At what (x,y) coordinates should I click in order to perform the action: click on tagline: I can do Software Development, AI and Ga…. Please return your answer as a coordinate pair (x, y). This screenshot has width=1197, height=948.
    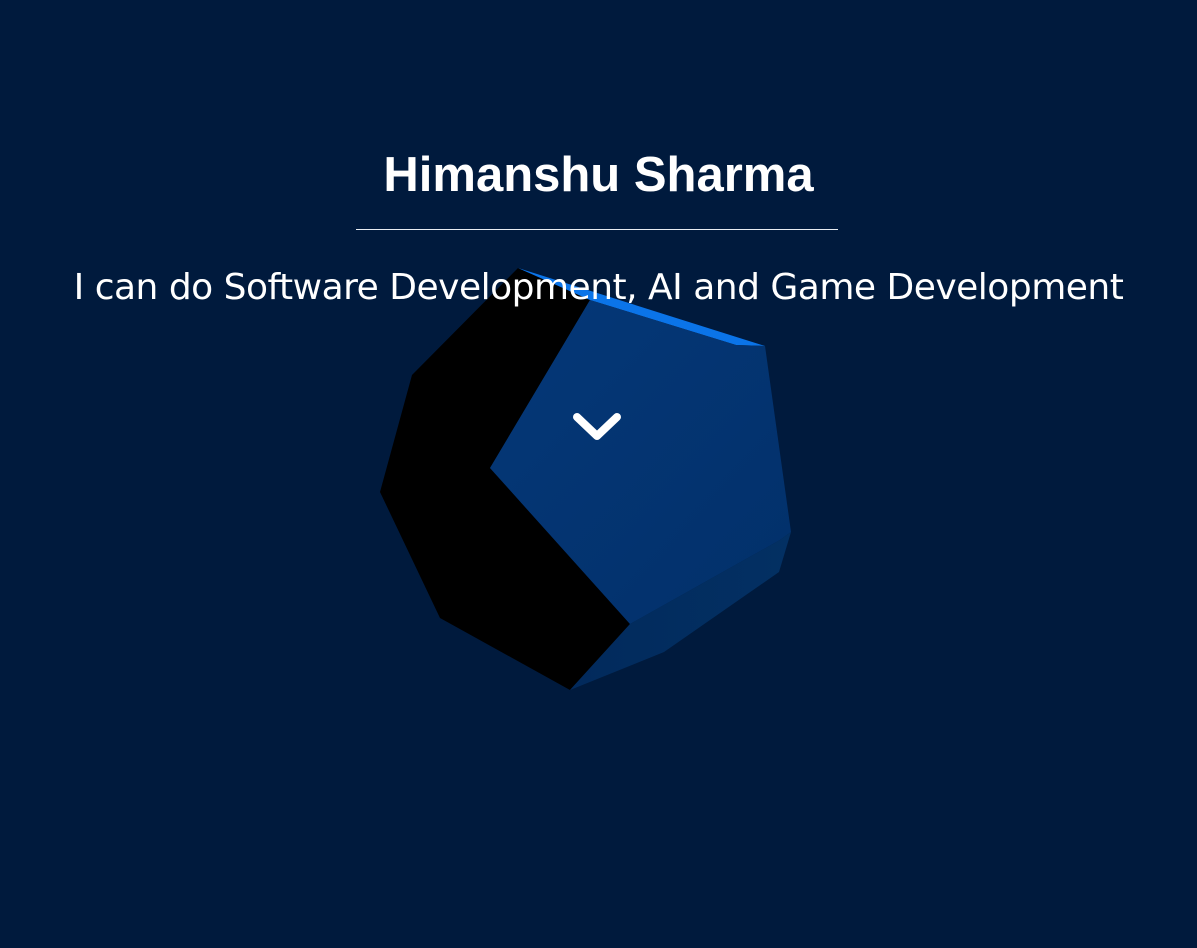
    Looking at the image, I should click on (598, 287).